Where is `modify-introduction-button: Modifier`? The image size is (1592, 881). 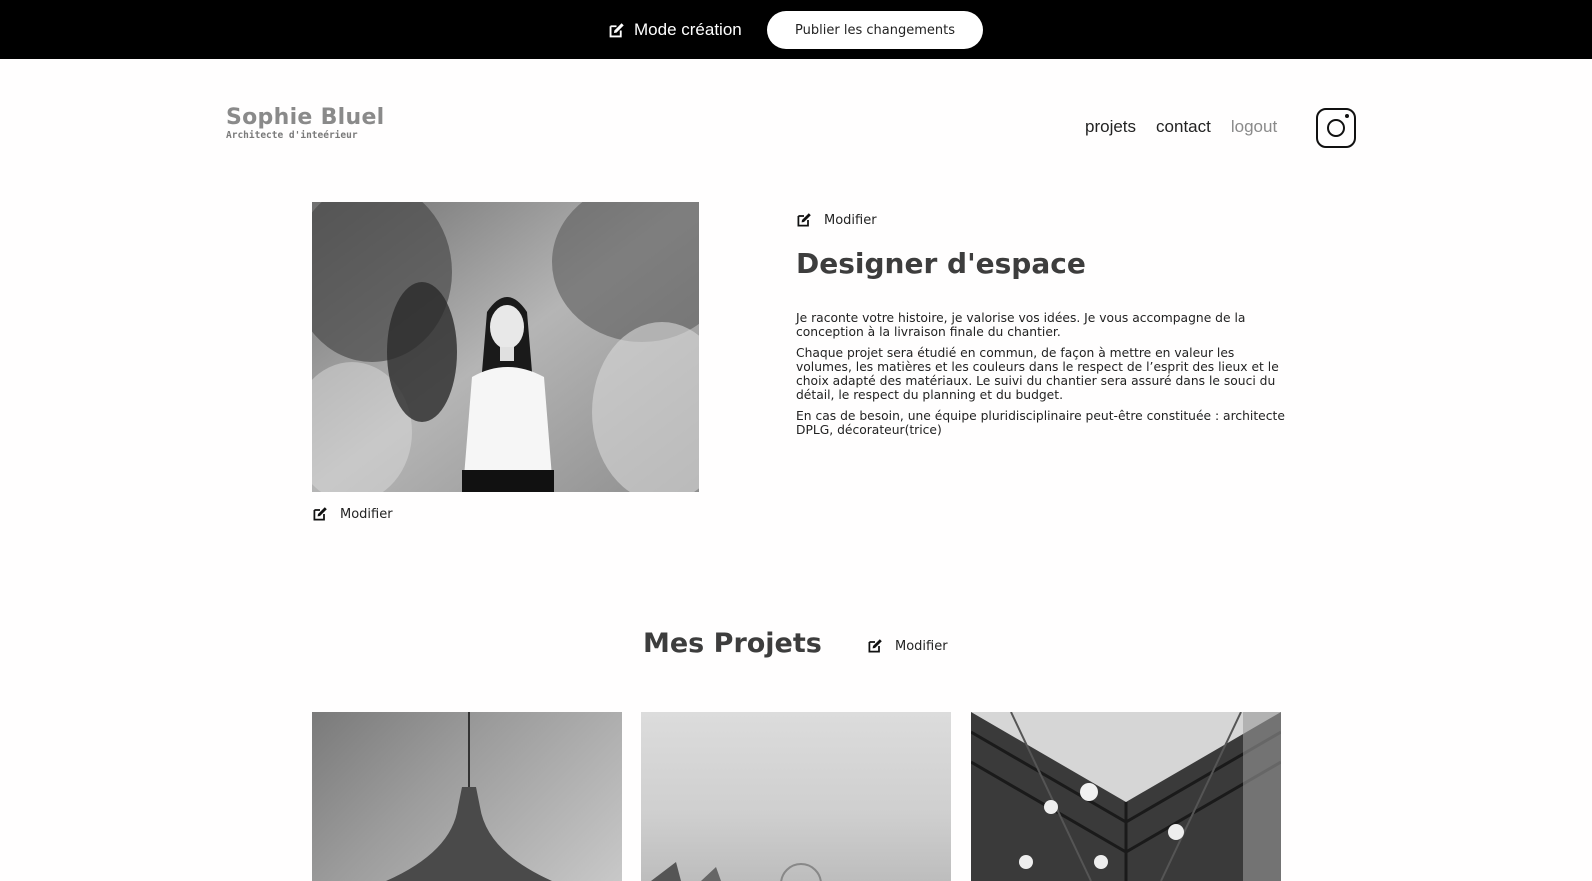 modify-introduction-button: Modifier is located at coordinates (836, 220).